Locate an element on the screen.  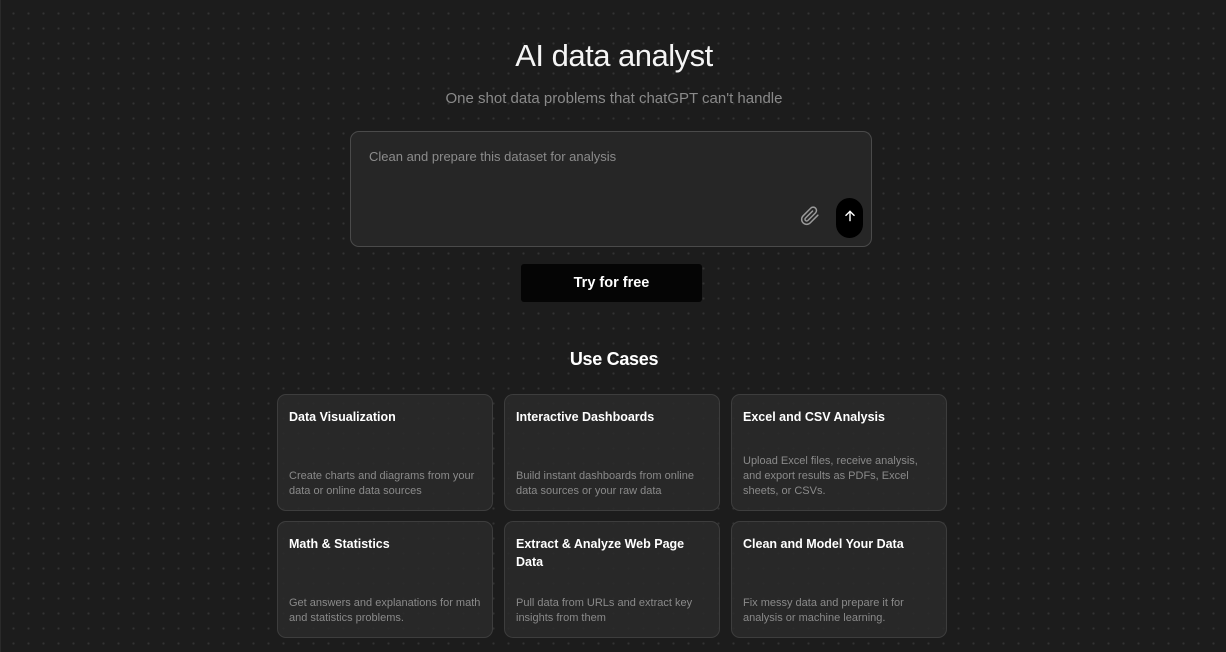
paperclip-icon is located at coordinates (810, 218).